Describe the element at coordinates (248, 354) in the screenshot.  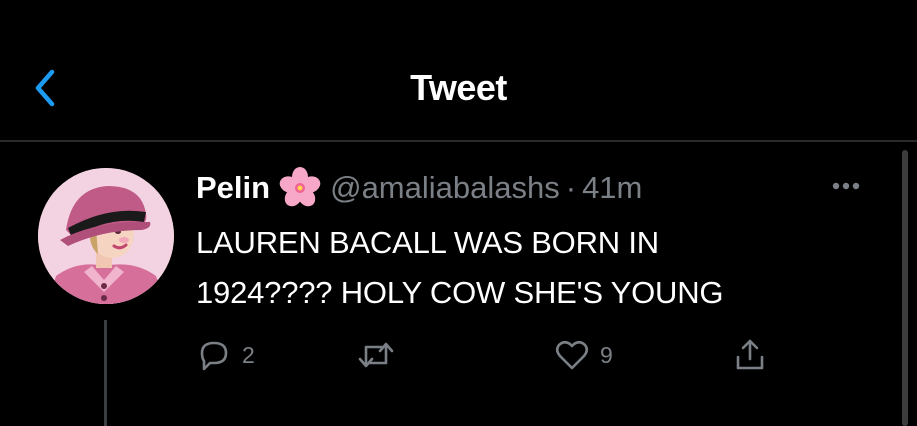
I see `reply-count: 2` at that location.